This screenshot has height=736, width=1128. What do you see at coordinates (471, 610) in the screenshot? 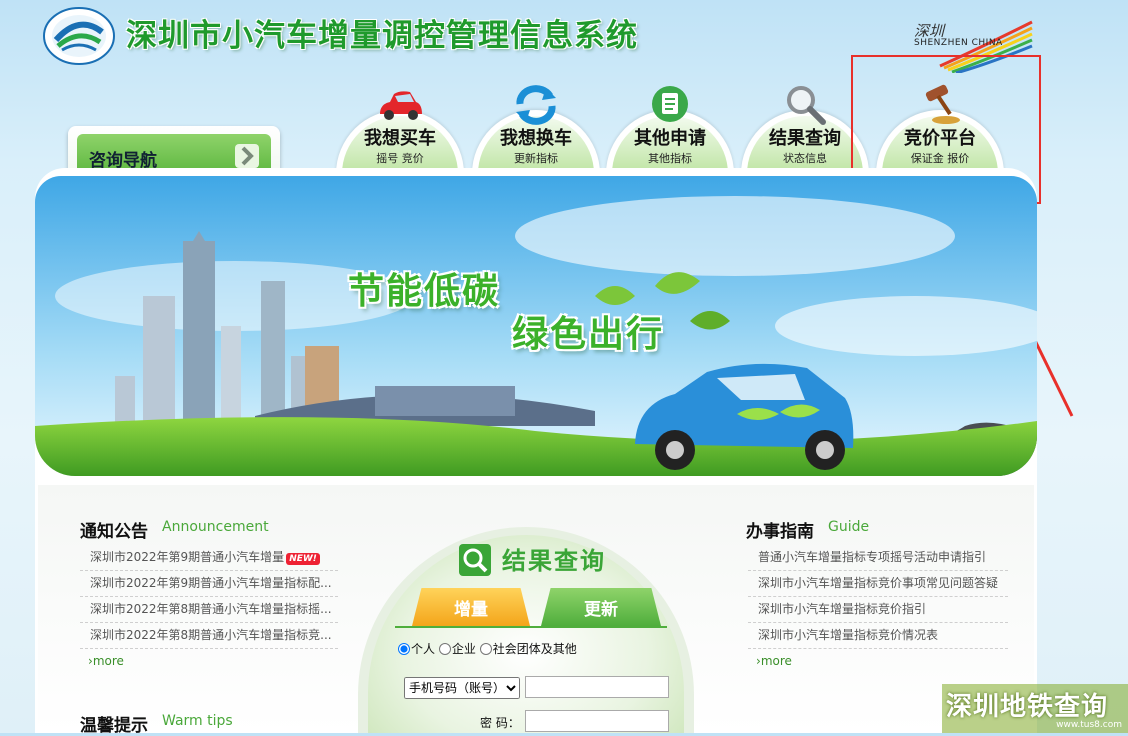
I see `tab-increment-label: 增量` at bounding box center [471, 610].